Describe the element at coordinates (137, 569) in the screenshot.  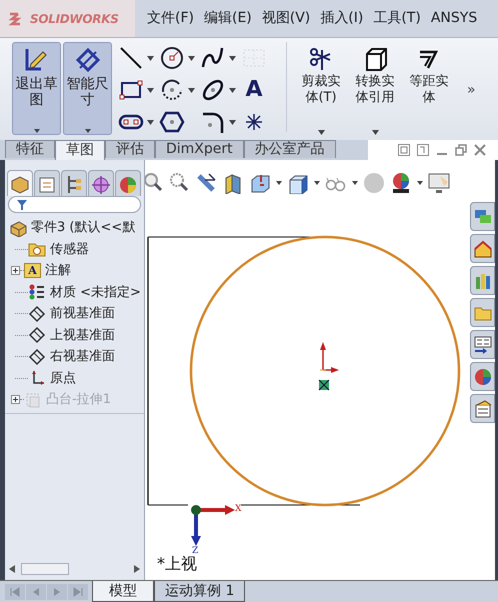
I see `scroll-right-icon` at that location.